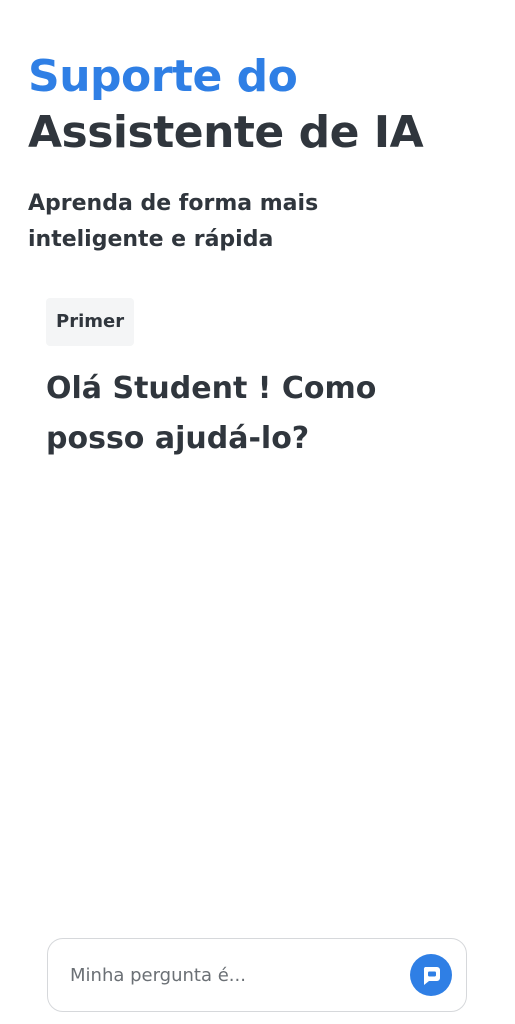 The image size is (515, 1024). Describe the element at coordinates (211, 413) in the screenshot. I see `assistant-greeting: Olá Student ! Como posso ajudá-lo?` at that location.